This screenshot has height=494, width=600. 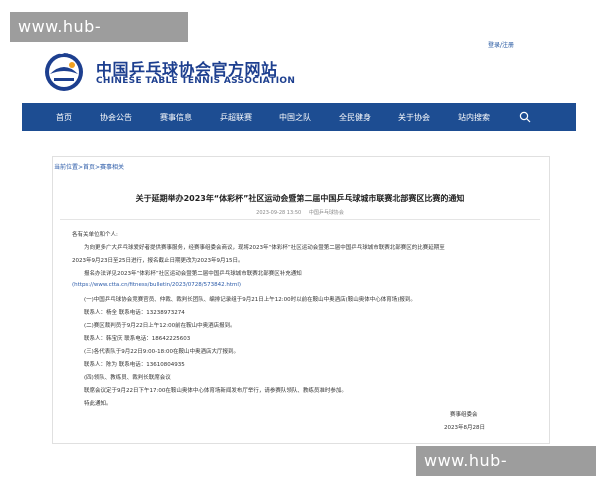 What do you see at coordinates (279, 213) in the screenshot?
I see `article-date: 2023-09-28 13:50` at bounding box center [279, 213].